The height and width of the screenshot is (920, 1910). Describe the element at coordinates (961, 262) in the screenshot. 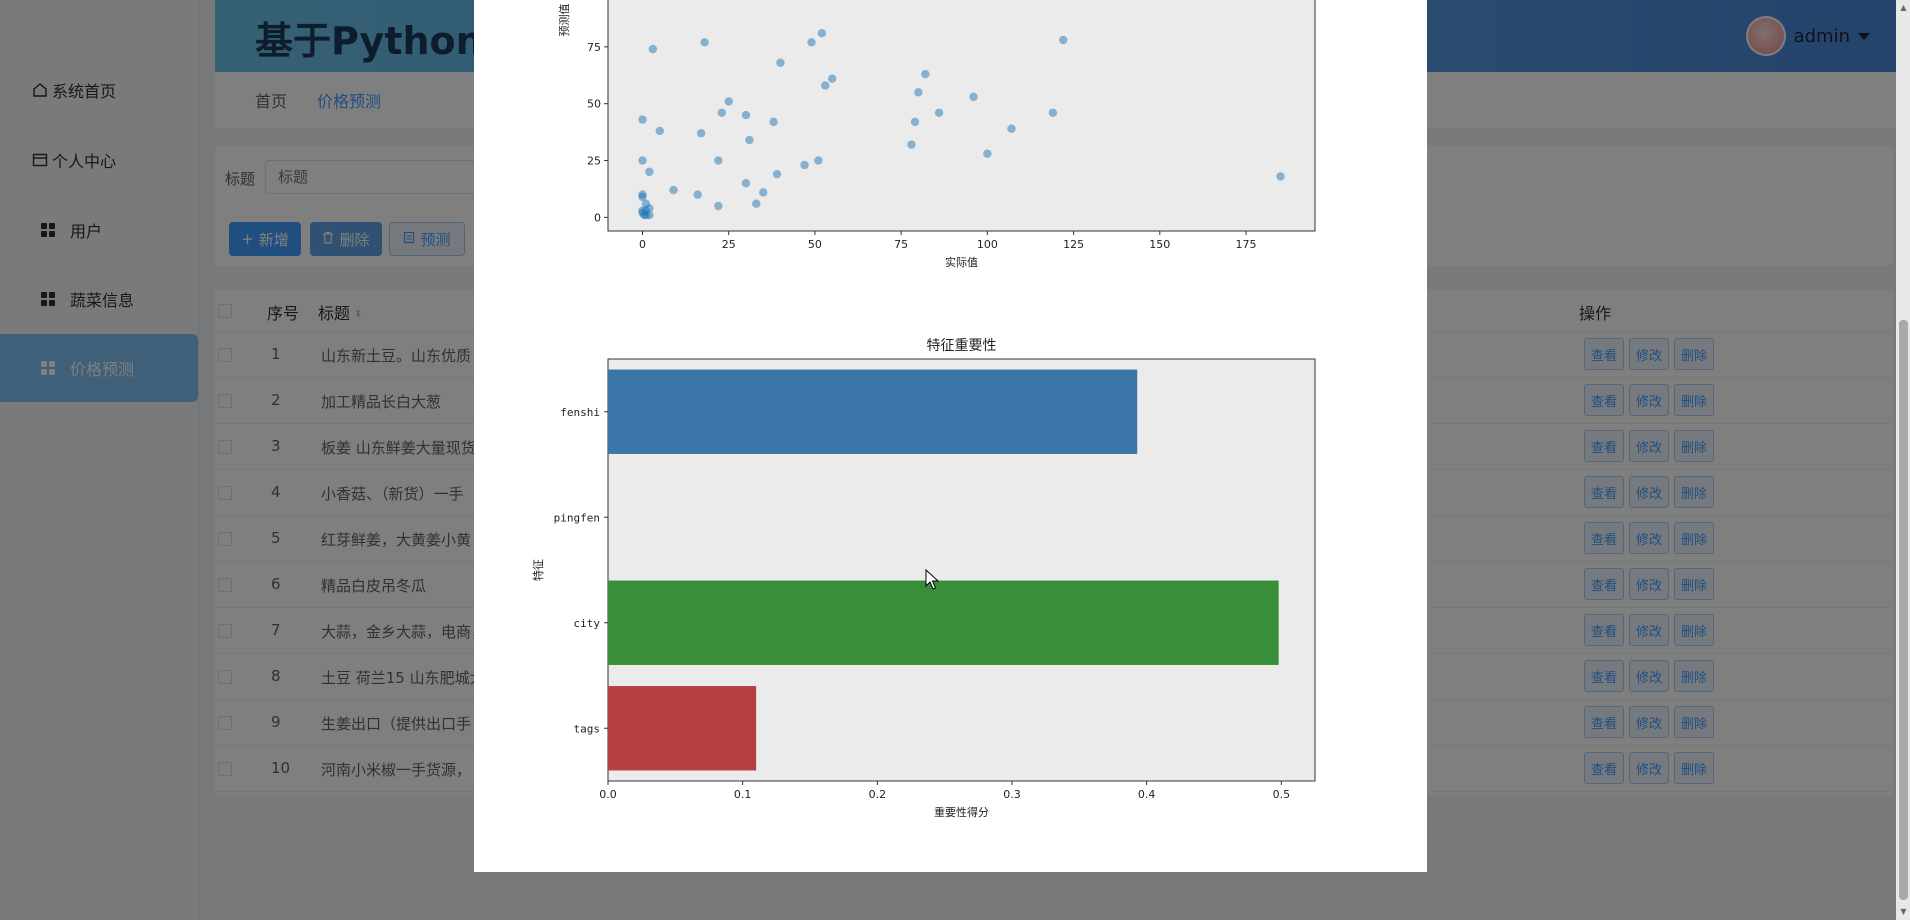

I see `x-axis-label: 实际值` at that location.